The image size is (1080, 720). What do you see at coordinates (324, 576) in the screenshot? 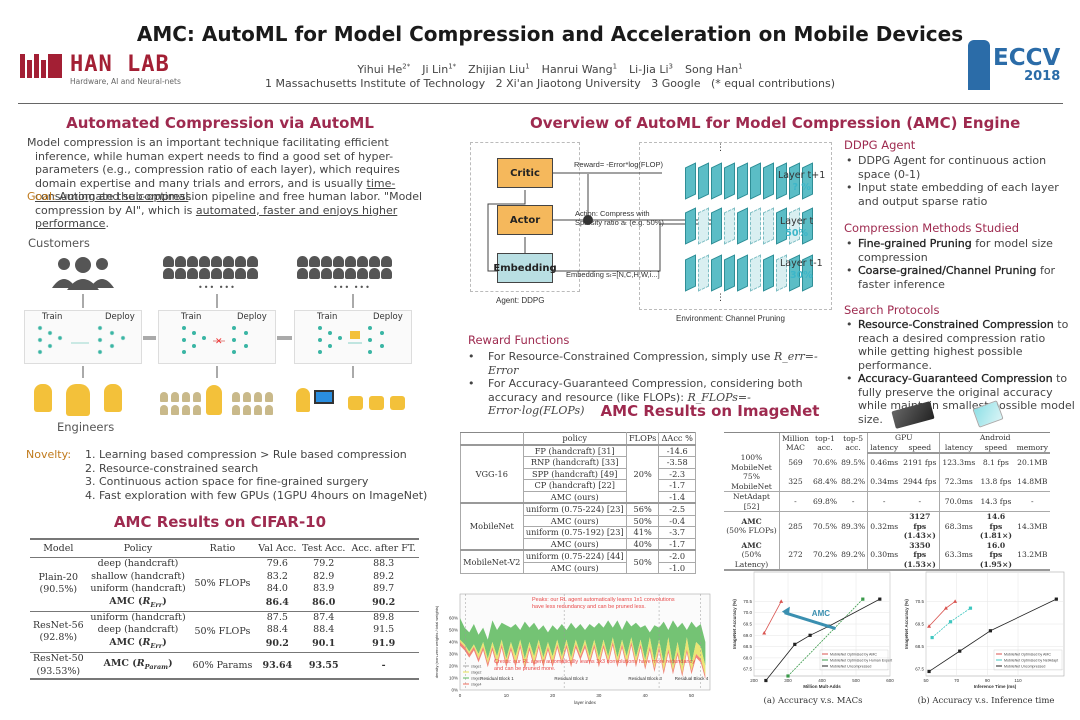
I see `value-cell: 82.9` at bounding box center [324, 576].